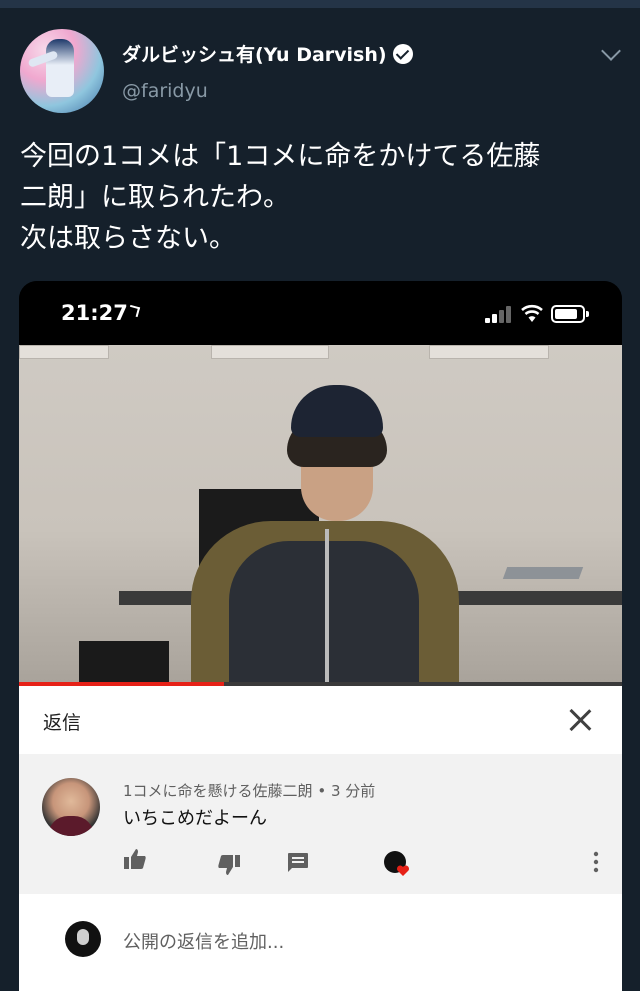 This screenshot has width=640, height=991. What do you see at coordinates (324, 611) in the screenshot?
I see `jacket-panel` at bounding box center [324, 611].